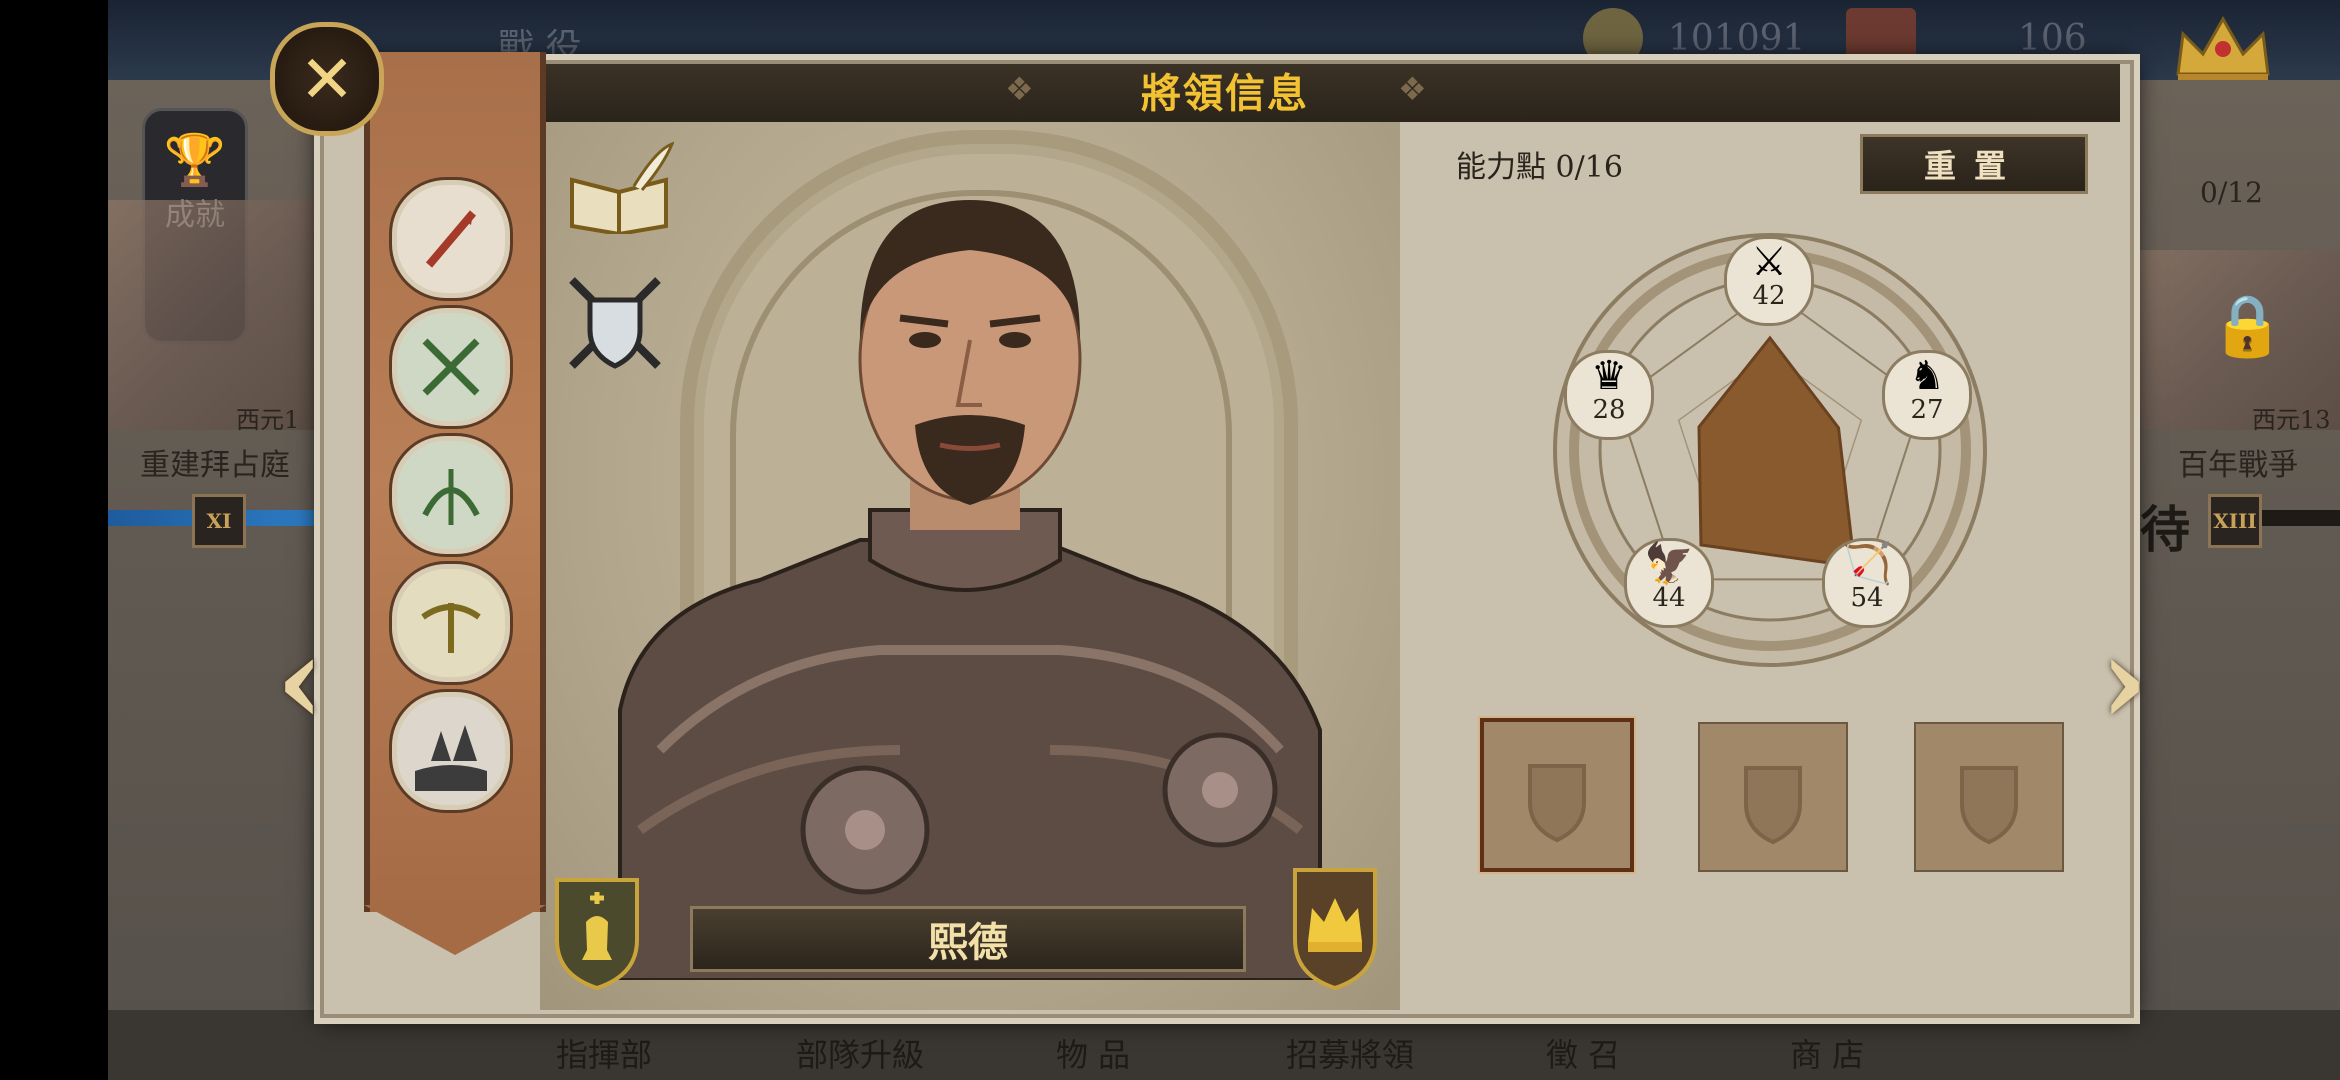 This screenshot has width=2340, height=1080. What do you see at coordinates (2231, 192) in the screenshot?
I see `right-progress: 0/12` at bounding box center [2231, 192].